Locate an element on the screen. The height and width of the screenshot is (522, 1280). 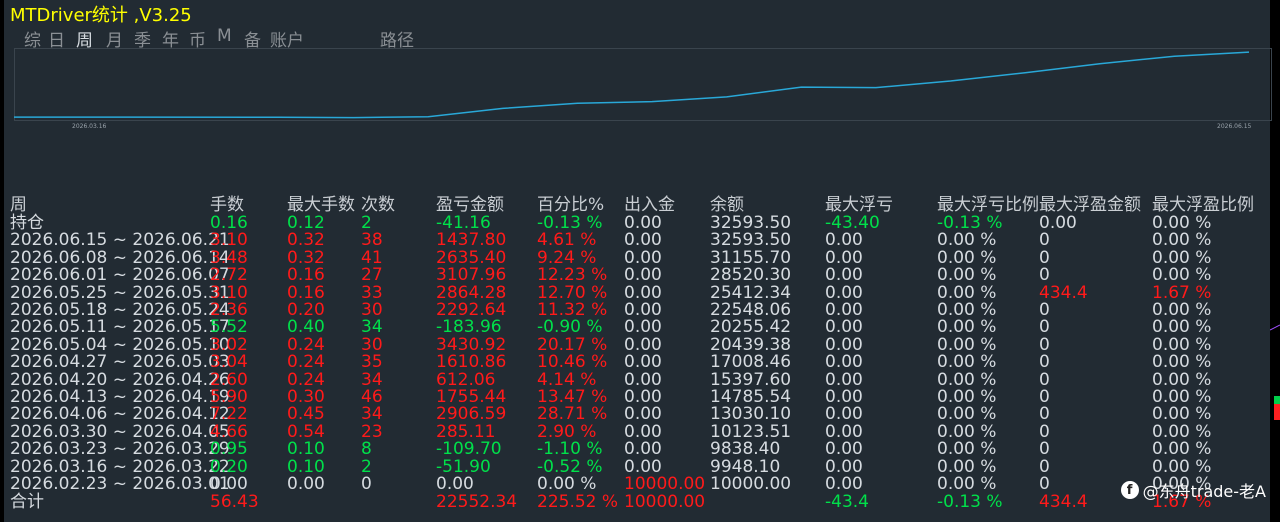
header-pnl: 盈亏金额 is located at coordinates (470, 205).